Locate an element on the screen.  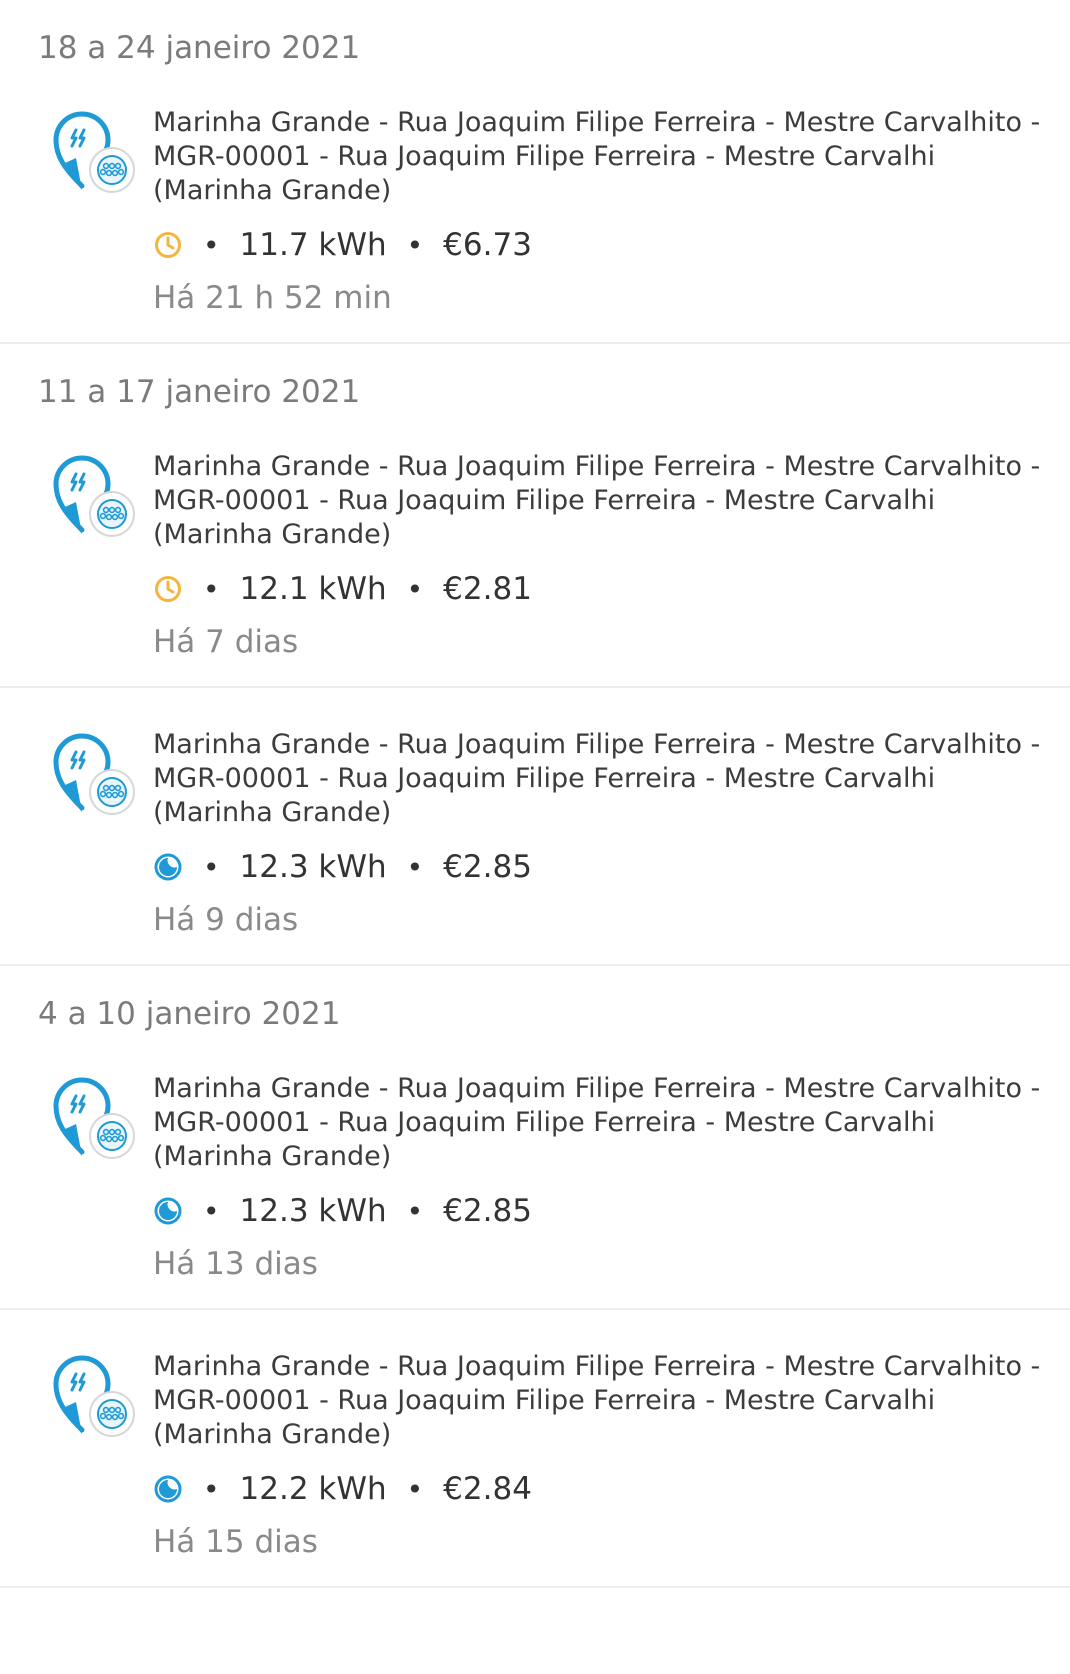
relative-time: Há 15 dias is located at coordinates (235, 1542).